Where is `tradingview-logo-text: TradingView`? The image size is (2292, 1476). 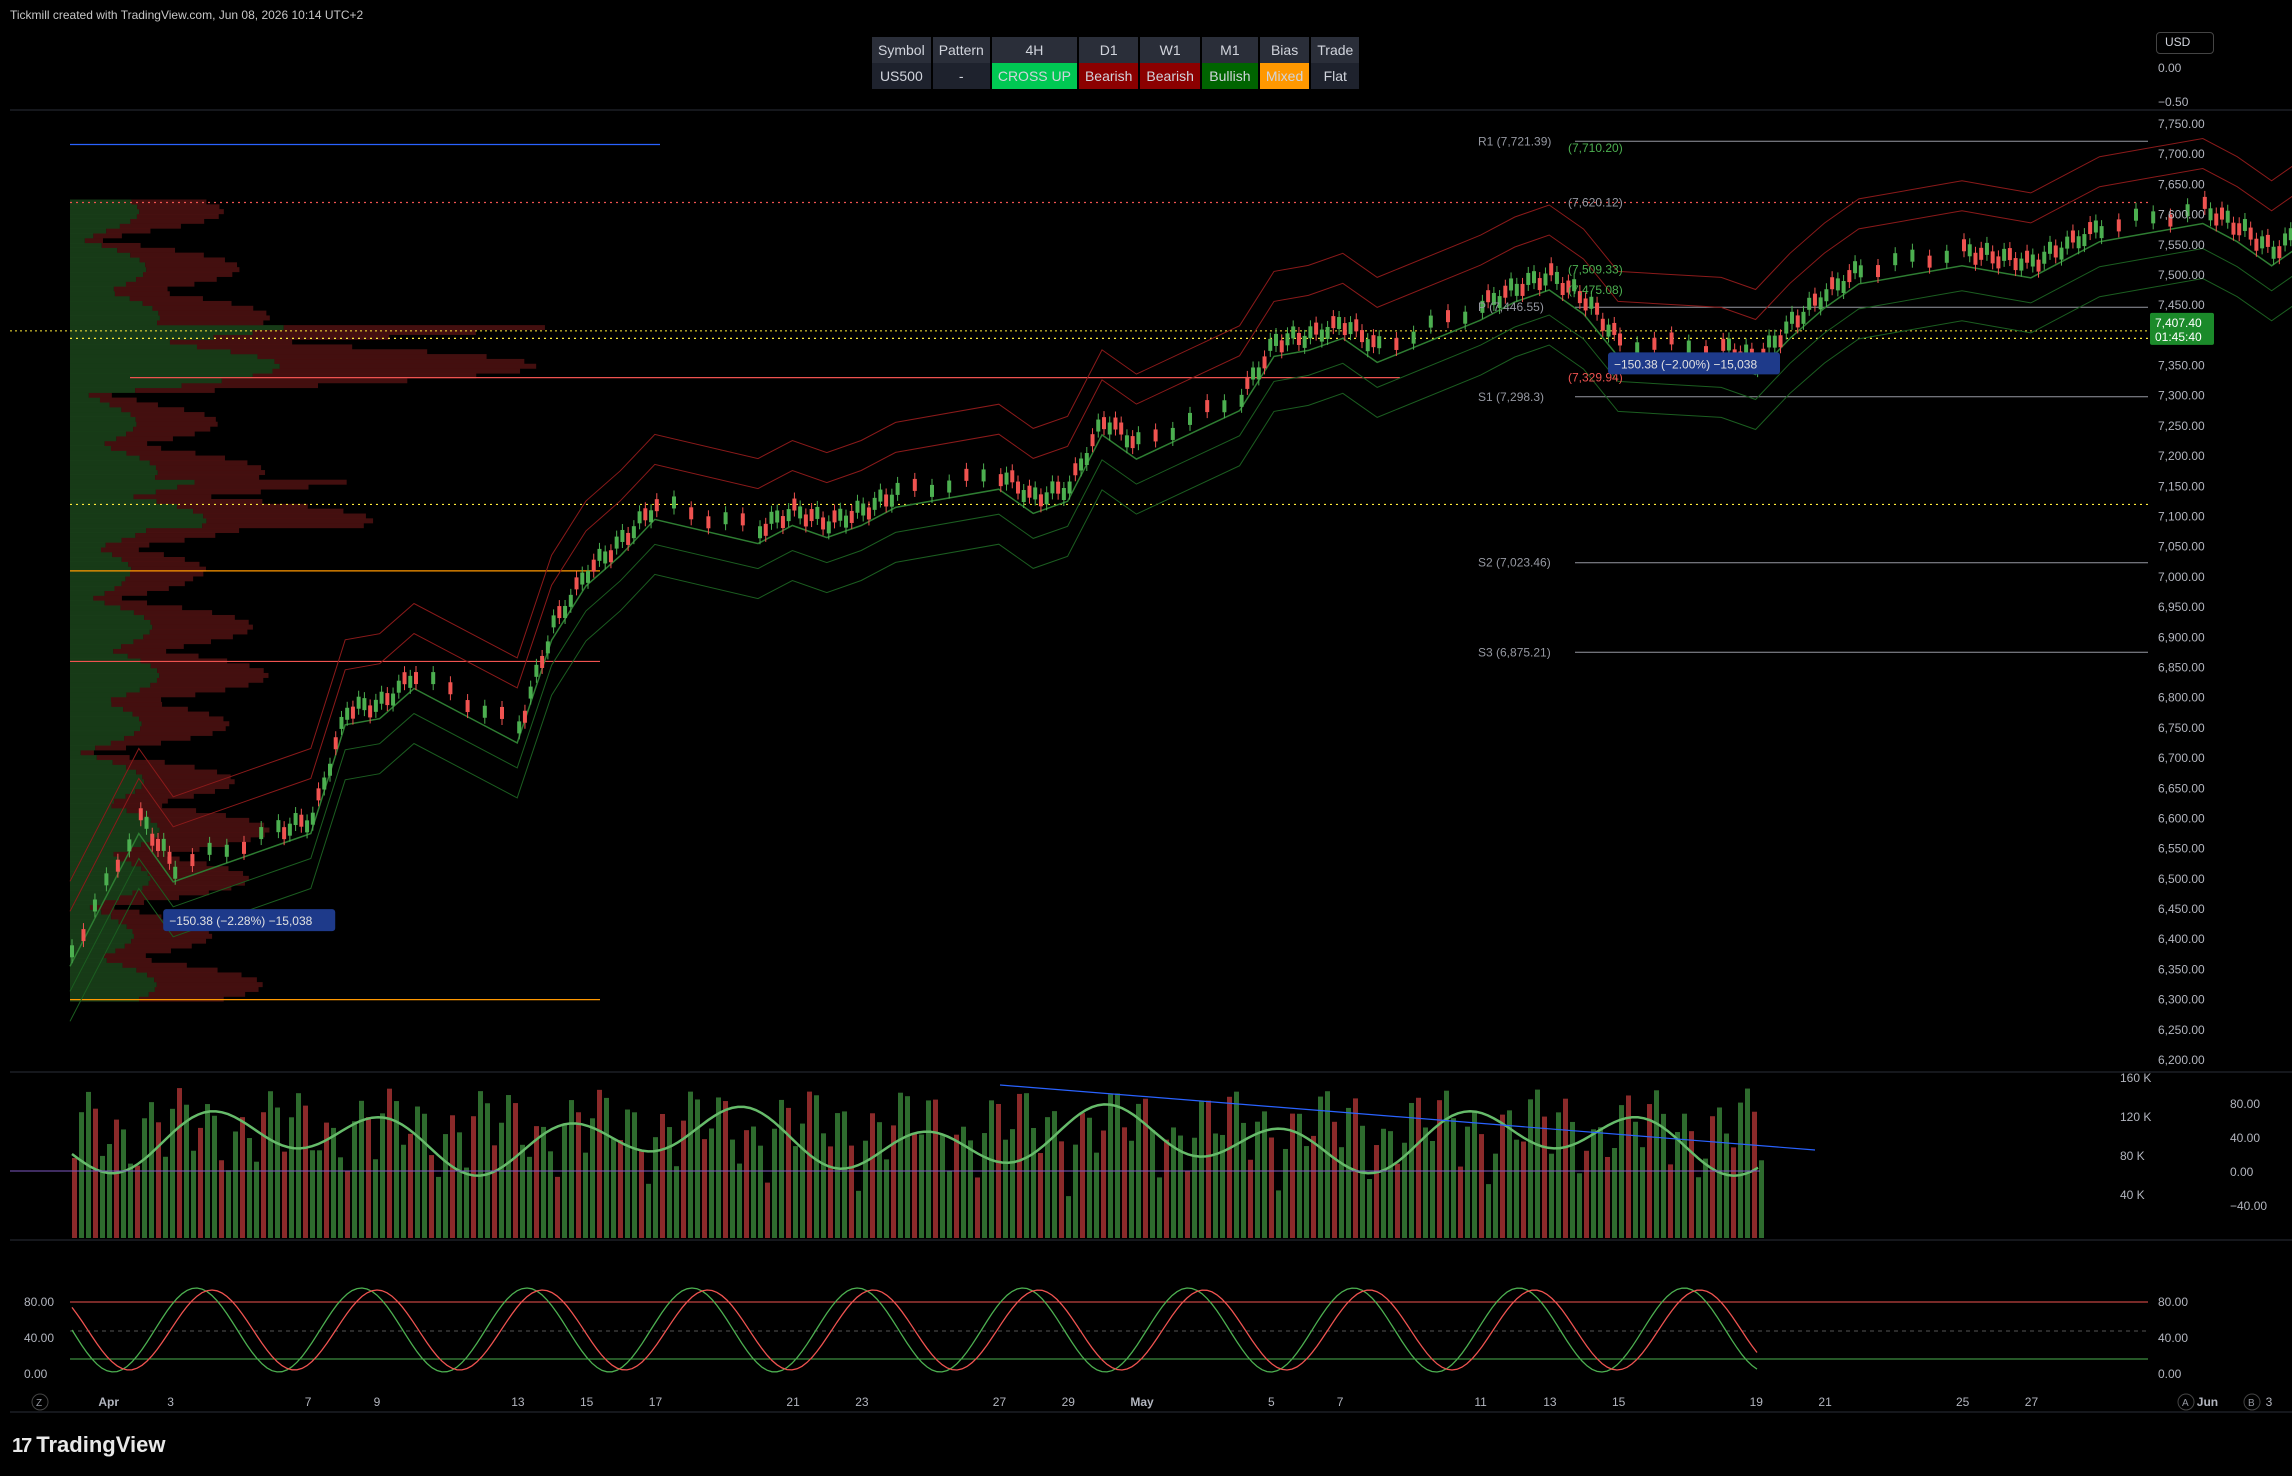
tradingview-logo-text: TradingView is located at coordinates (101, 1444).